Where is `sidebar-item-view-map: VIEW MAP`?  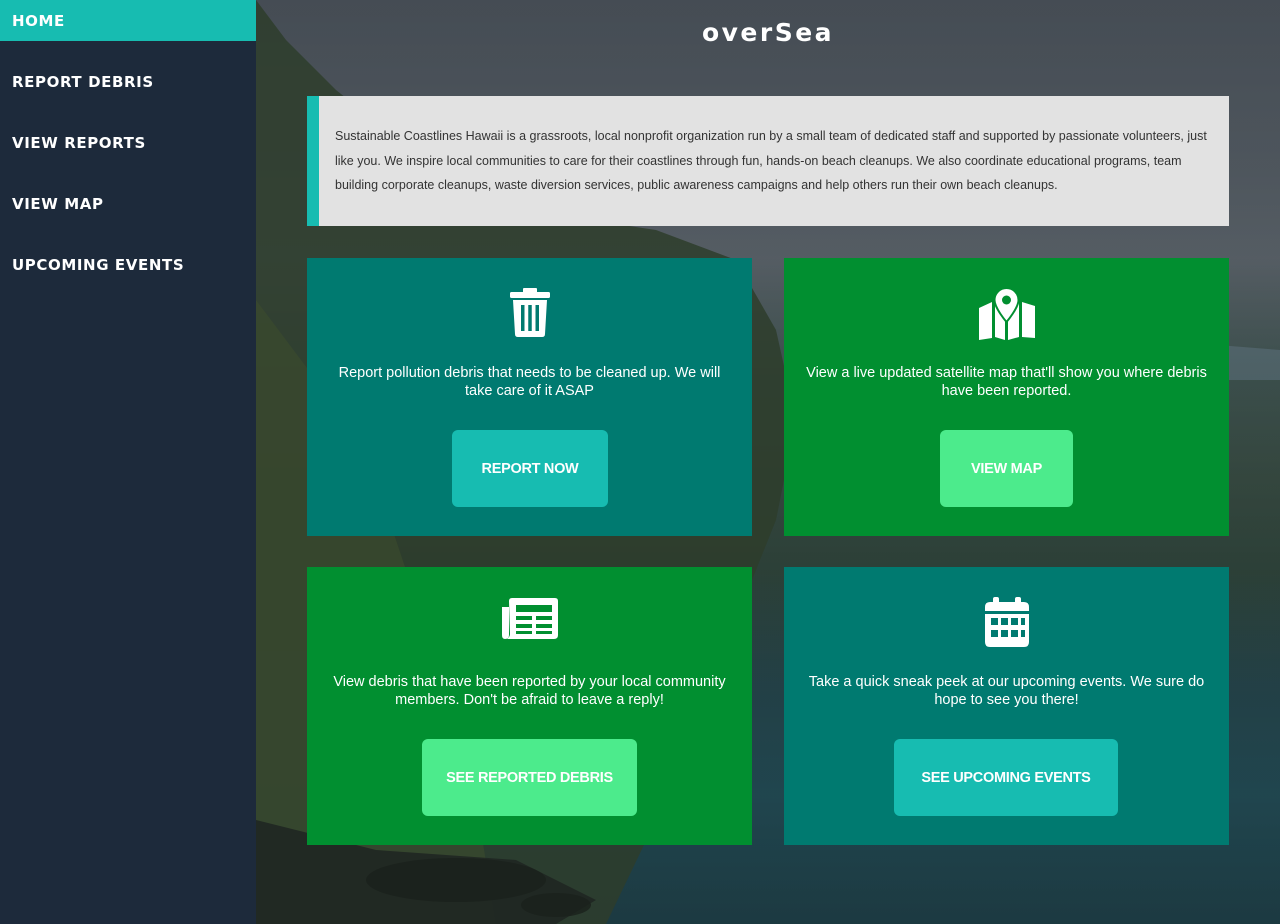 sidebar-item-view-map: VIEW MAP is located at coordinates (128, 203).